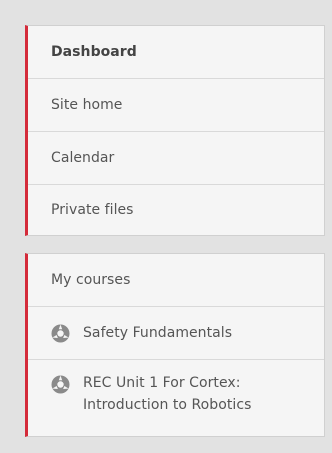 The width and height of the screenshot is (332, 453). I want to click on course-name-line-2: Introduction to Robotics, so click(167, 405).